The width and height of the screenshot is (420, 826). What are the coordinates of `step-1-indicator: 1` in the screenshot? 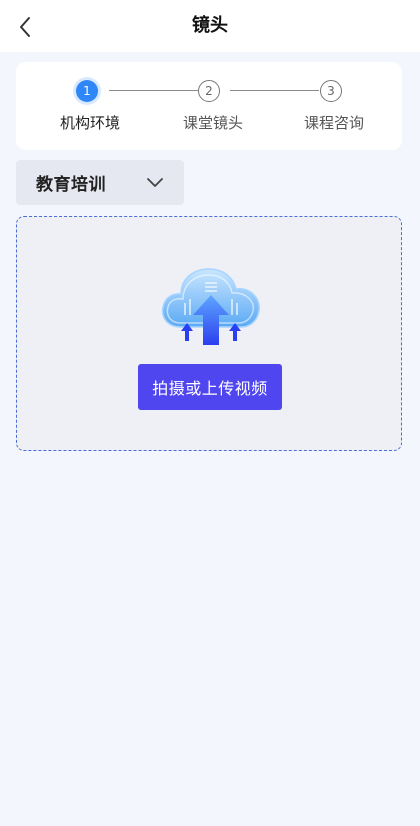 It's located at (87, 91).